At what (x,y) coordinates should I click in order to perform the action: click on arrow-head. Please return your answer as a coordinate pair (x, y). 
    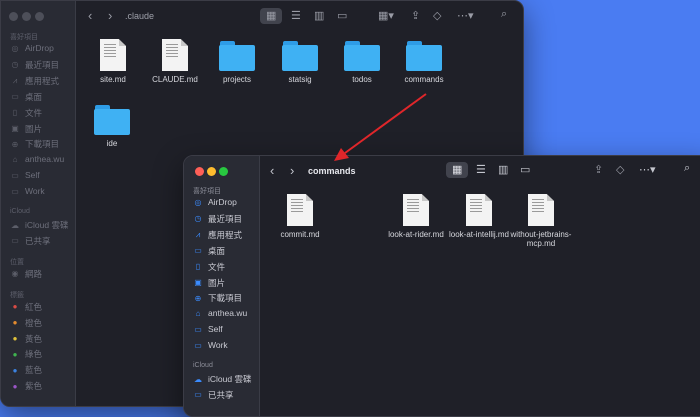
    Looking at the image, I should click on (341, 154).